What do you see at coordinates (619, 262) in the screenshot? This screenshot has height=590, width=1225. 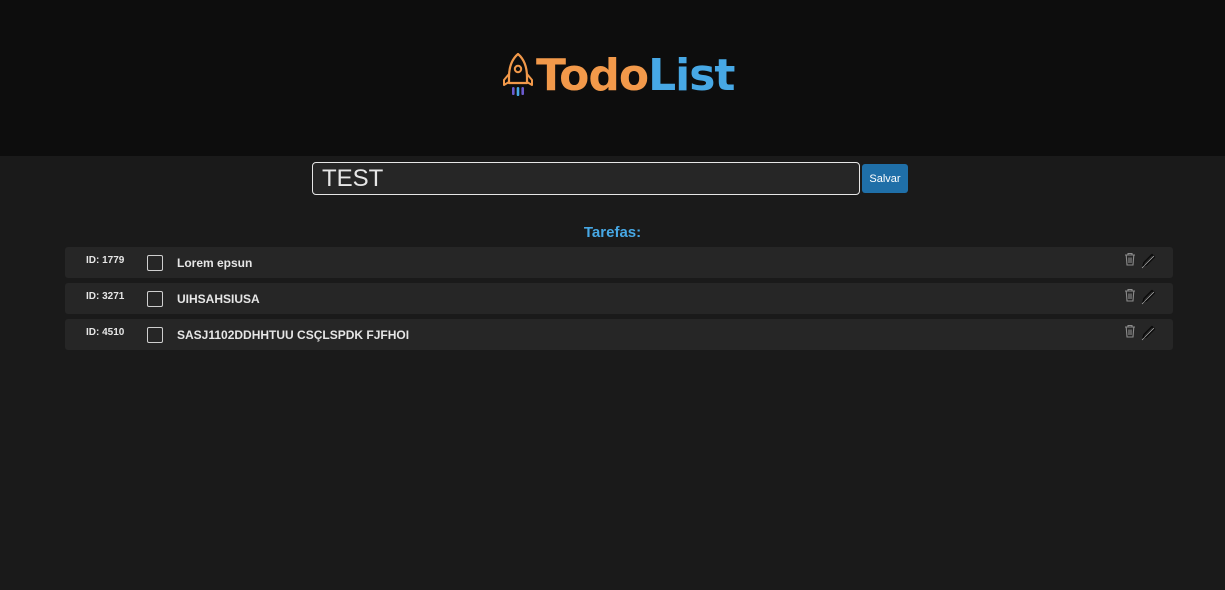 I see `task-row: ID: 1779 Lorem epsun` at bounding box center [619, 262].